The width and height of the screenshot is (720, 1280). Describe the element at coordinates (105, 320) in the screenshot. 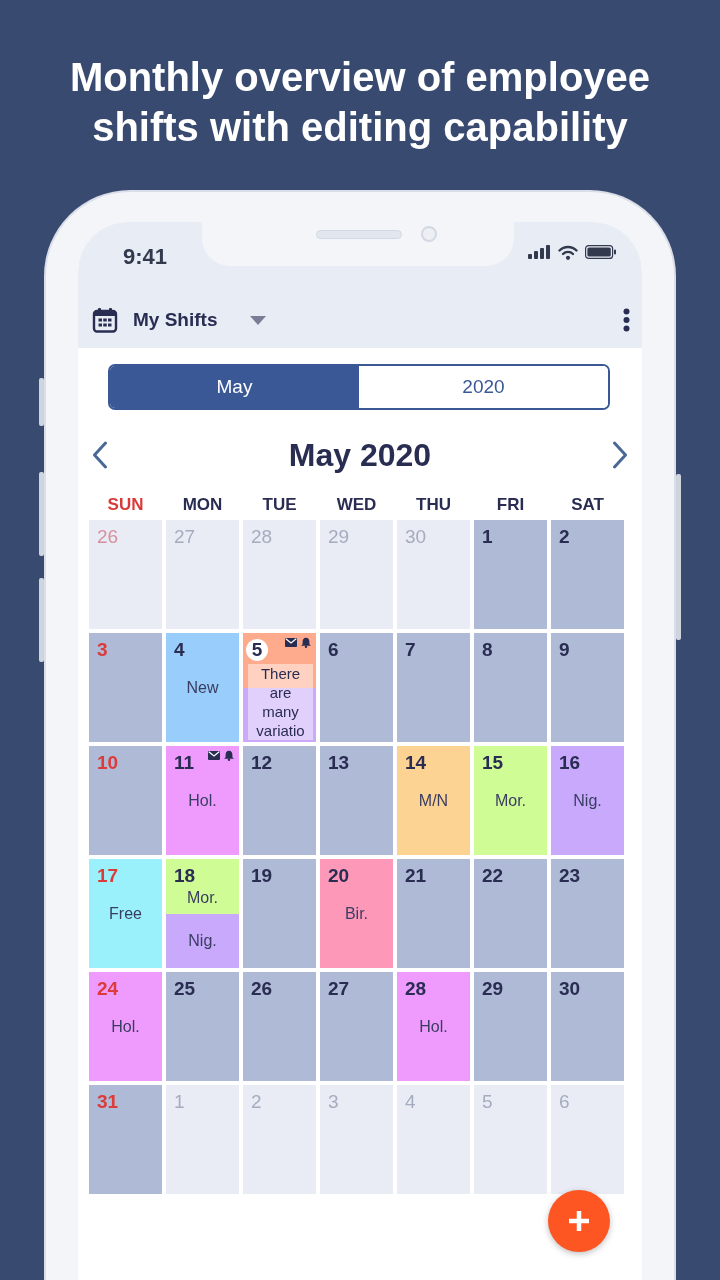

I see `calendar-icon` at that location.